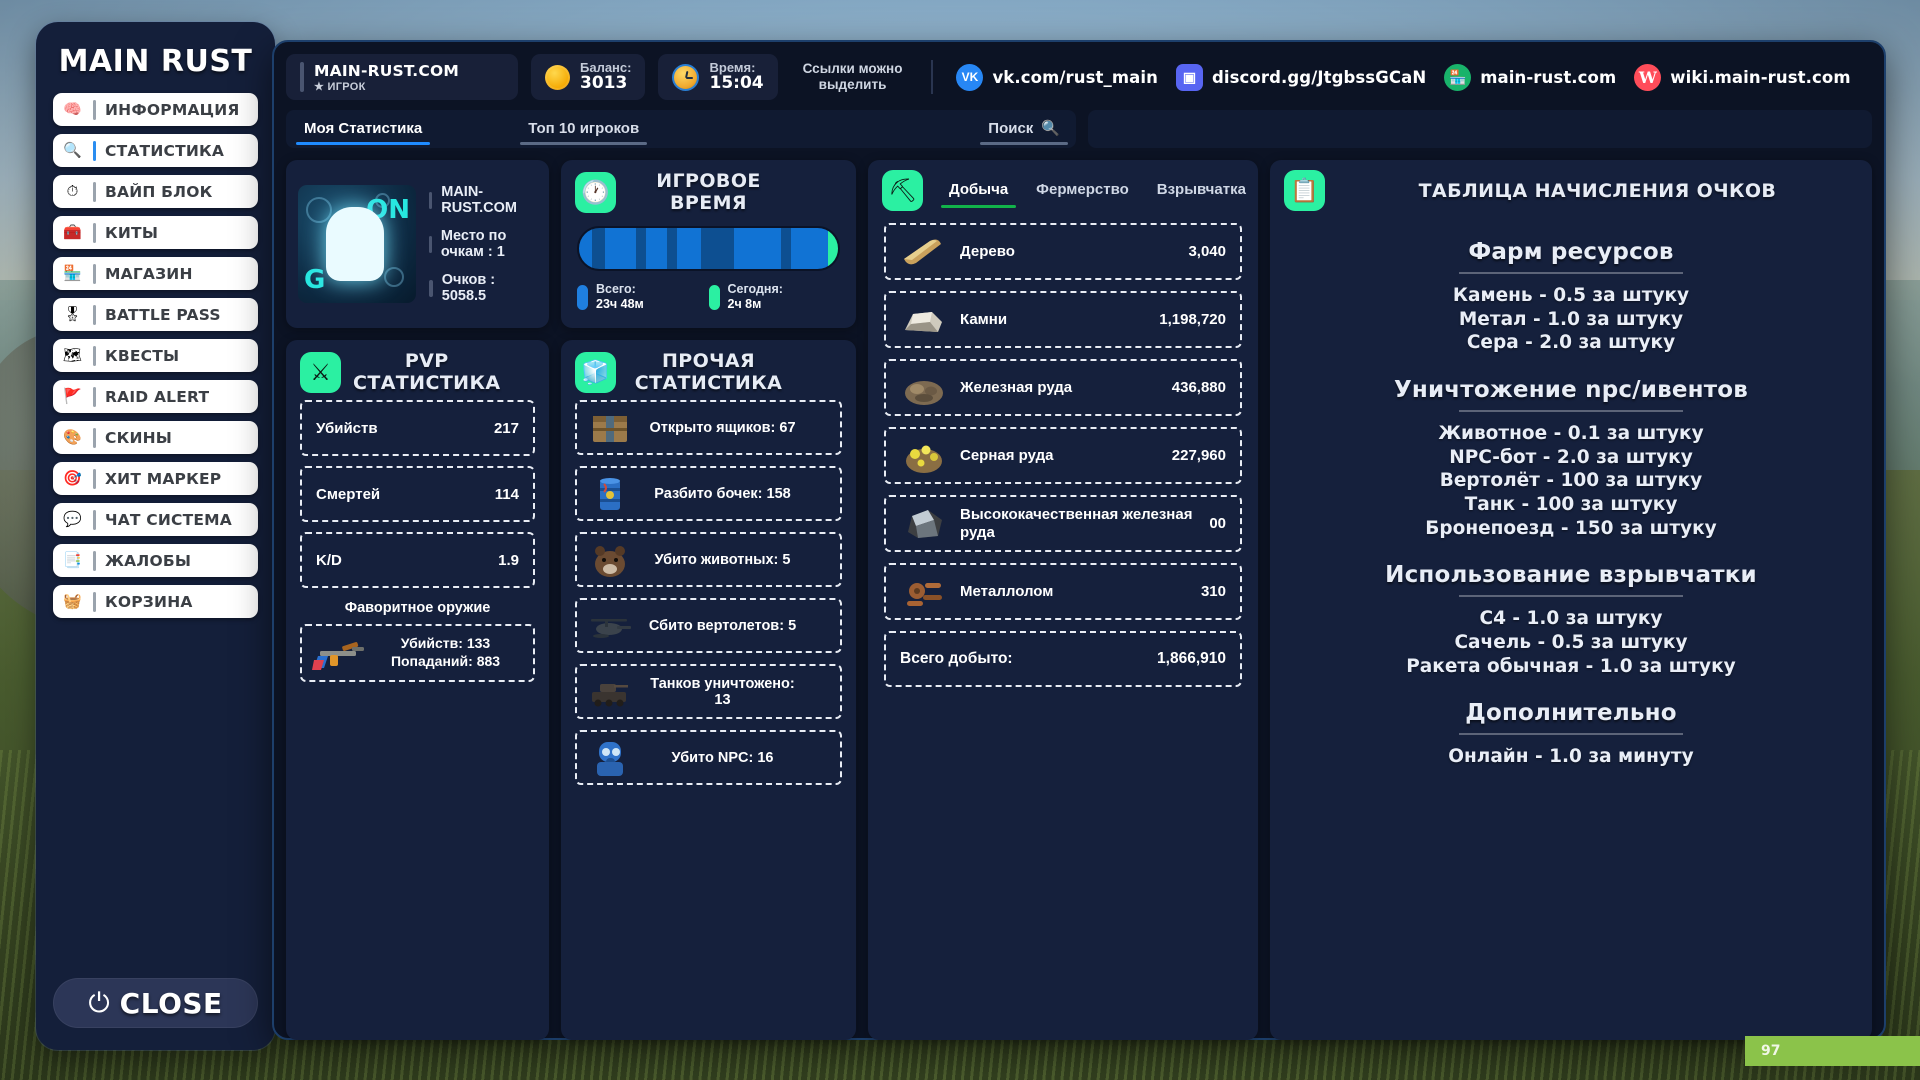  Describe the element at coordinates (708, 190) in the screenshot. I see `playtime-card-header: 🕐 ИГРОВОЕ ВРЕМЯ` at that location.